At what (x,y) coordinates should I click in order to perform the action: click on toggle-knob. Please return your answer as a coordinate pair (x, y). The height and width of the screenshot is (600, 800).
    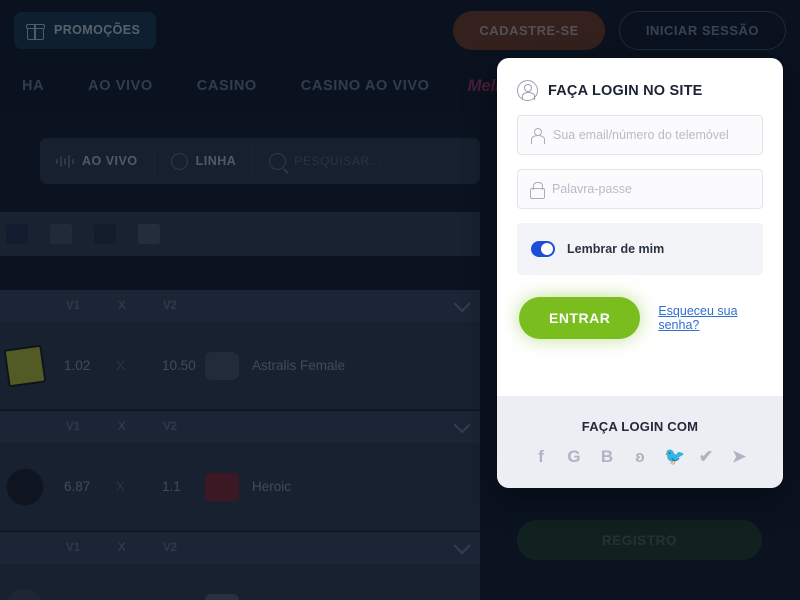
    Looking at the image, I should click on (547, 249).